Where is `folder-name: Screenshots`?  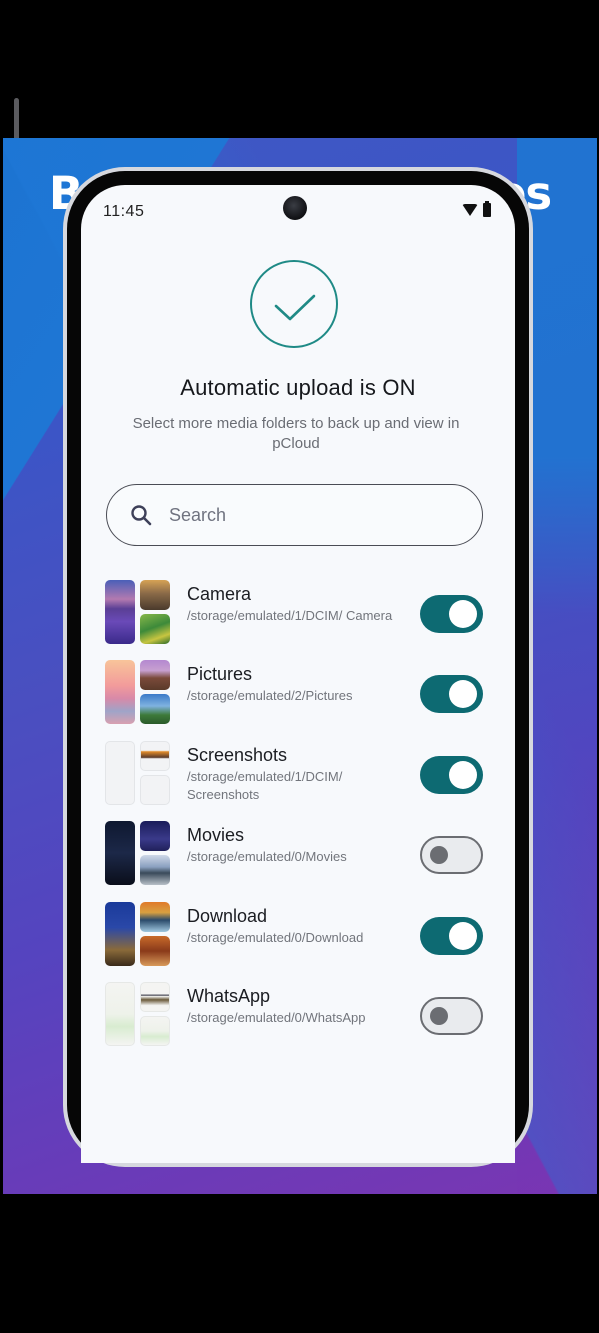 folder-name: Screenshots is located at coordinates (237, 754).